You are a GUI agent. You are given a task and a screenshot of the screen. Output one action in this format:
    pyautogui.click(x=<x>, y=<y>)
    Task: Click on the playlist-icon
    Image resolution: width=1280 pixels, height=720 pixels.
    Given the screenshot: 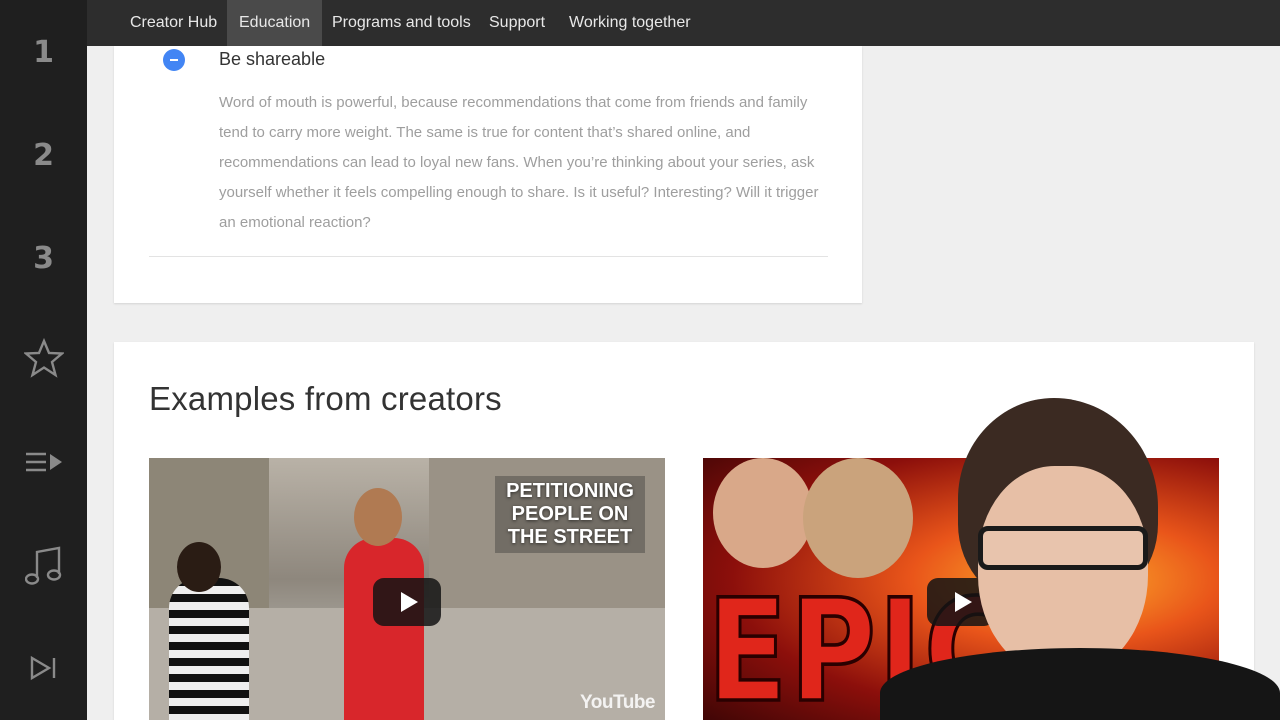 What is the action you would take?
    pyautogui.click(x=43, y=462)
    